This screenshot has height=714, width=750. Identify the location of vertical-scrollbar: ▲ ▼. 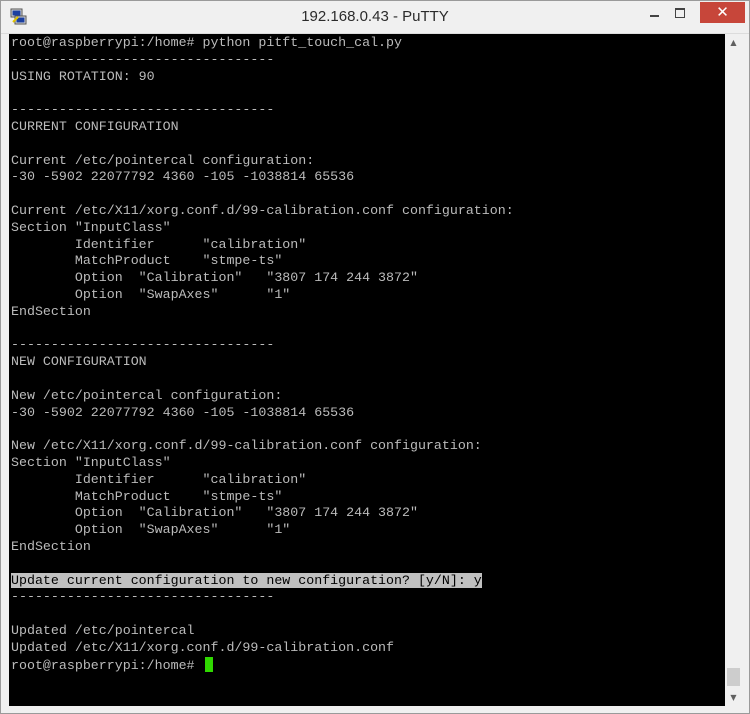
(733, 370).